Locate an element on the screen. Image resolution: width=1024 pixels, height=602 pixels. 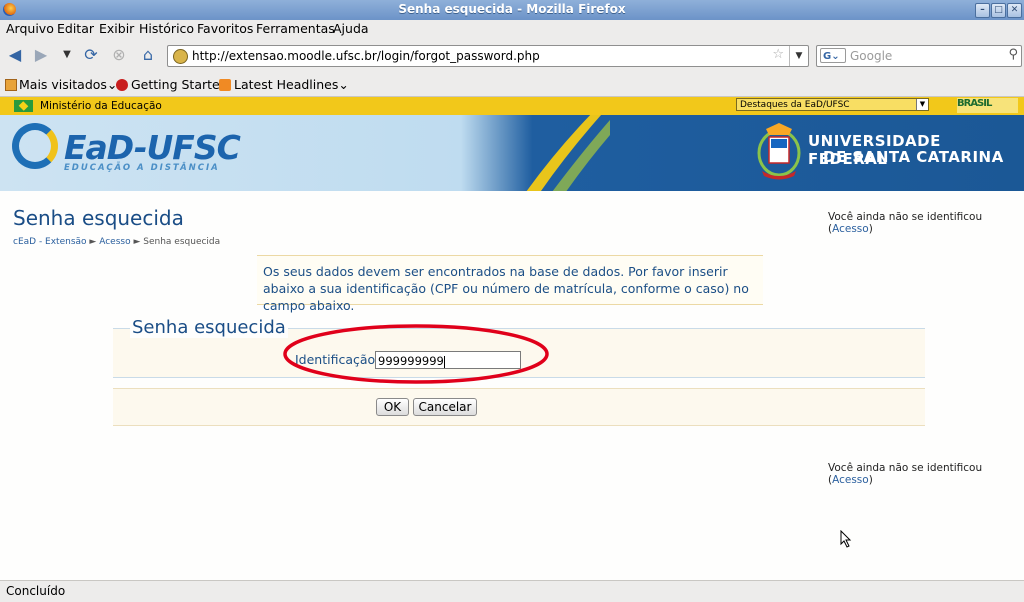
search-placeholder: Google is located at coordinates (871, 56).